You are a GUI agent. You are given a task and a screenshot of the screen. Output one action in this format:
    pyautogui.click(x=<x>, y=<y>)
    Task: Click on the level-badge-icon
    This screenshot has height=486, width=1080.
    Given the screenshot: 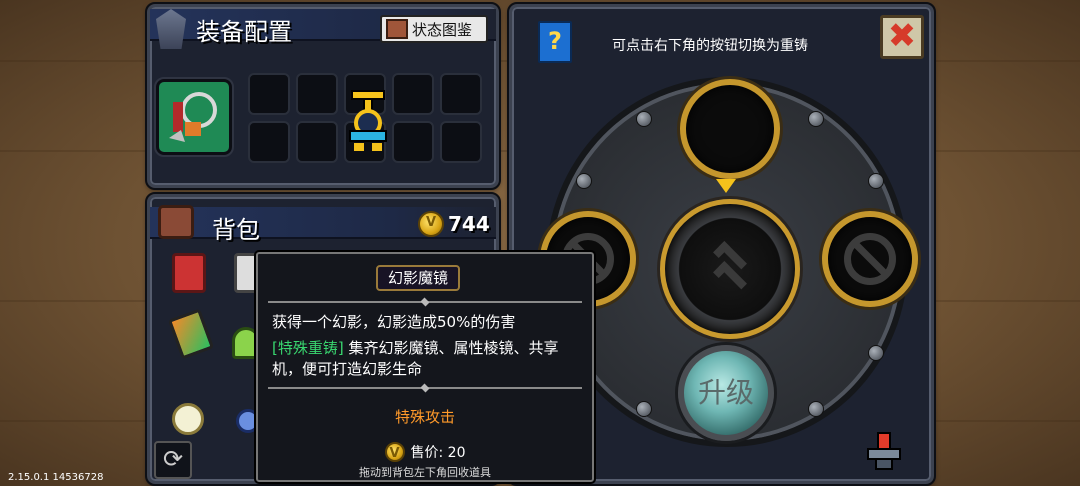 What is the action you would take?
    pyautogui.click(x=368, y=122)
    